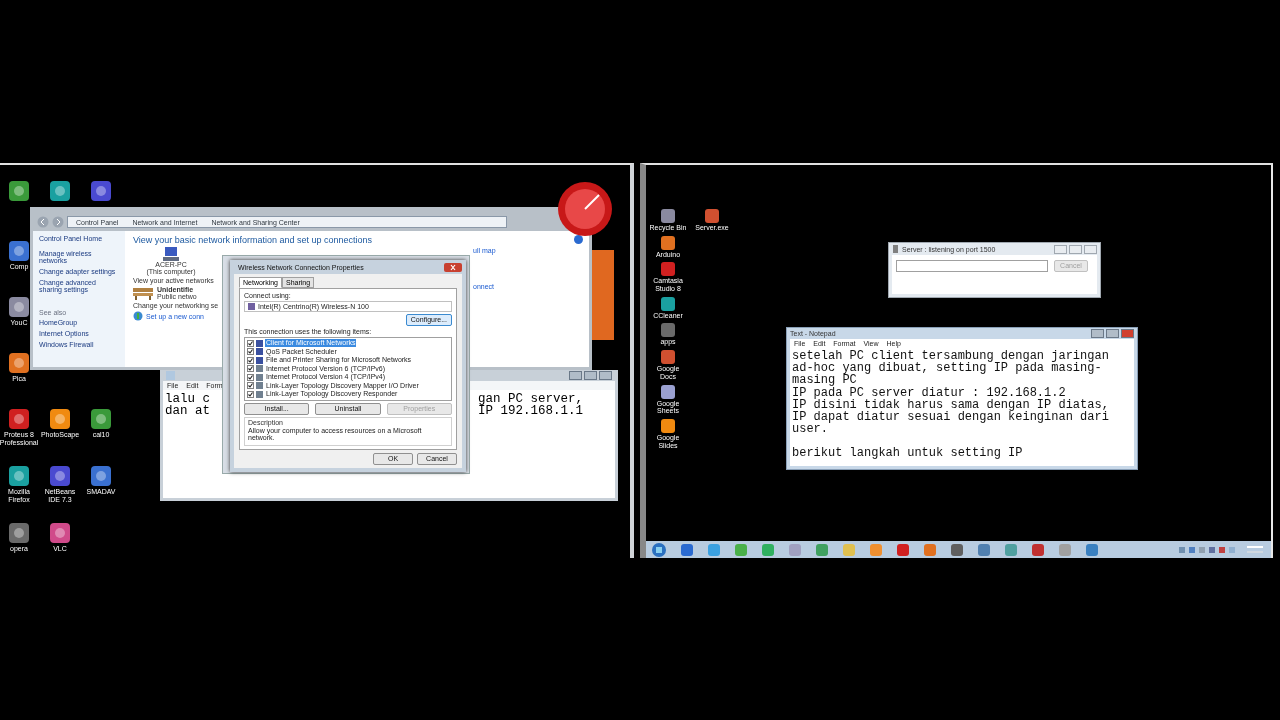 This screenshot has height=720, width=1280. I want to click on notepad-icon, so click(170, 375).